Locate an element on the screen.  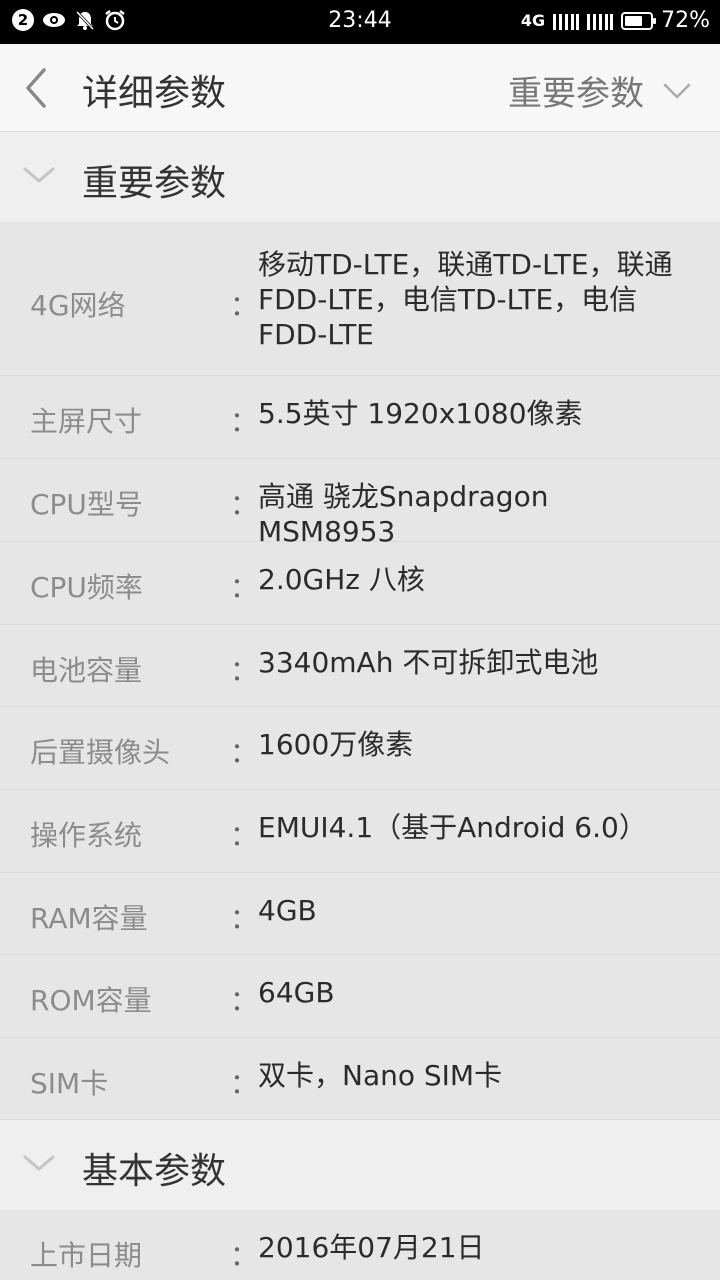
param-value: EMUI4.1（基于Android 6.0） is located at coordinates (452, 827).